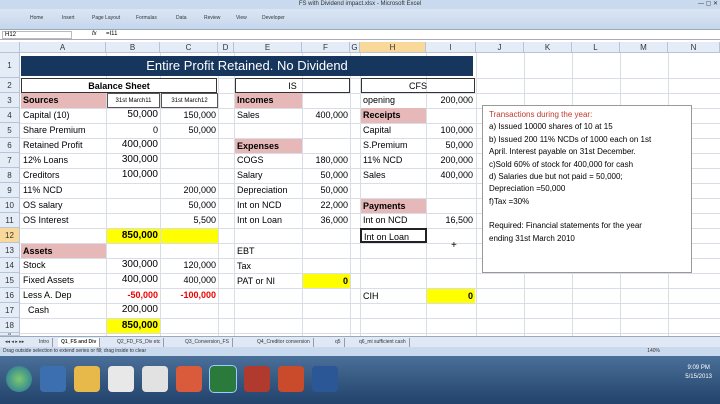 The image size is (720, 404). I want to click on col-header-h: H, so click(393, 47).